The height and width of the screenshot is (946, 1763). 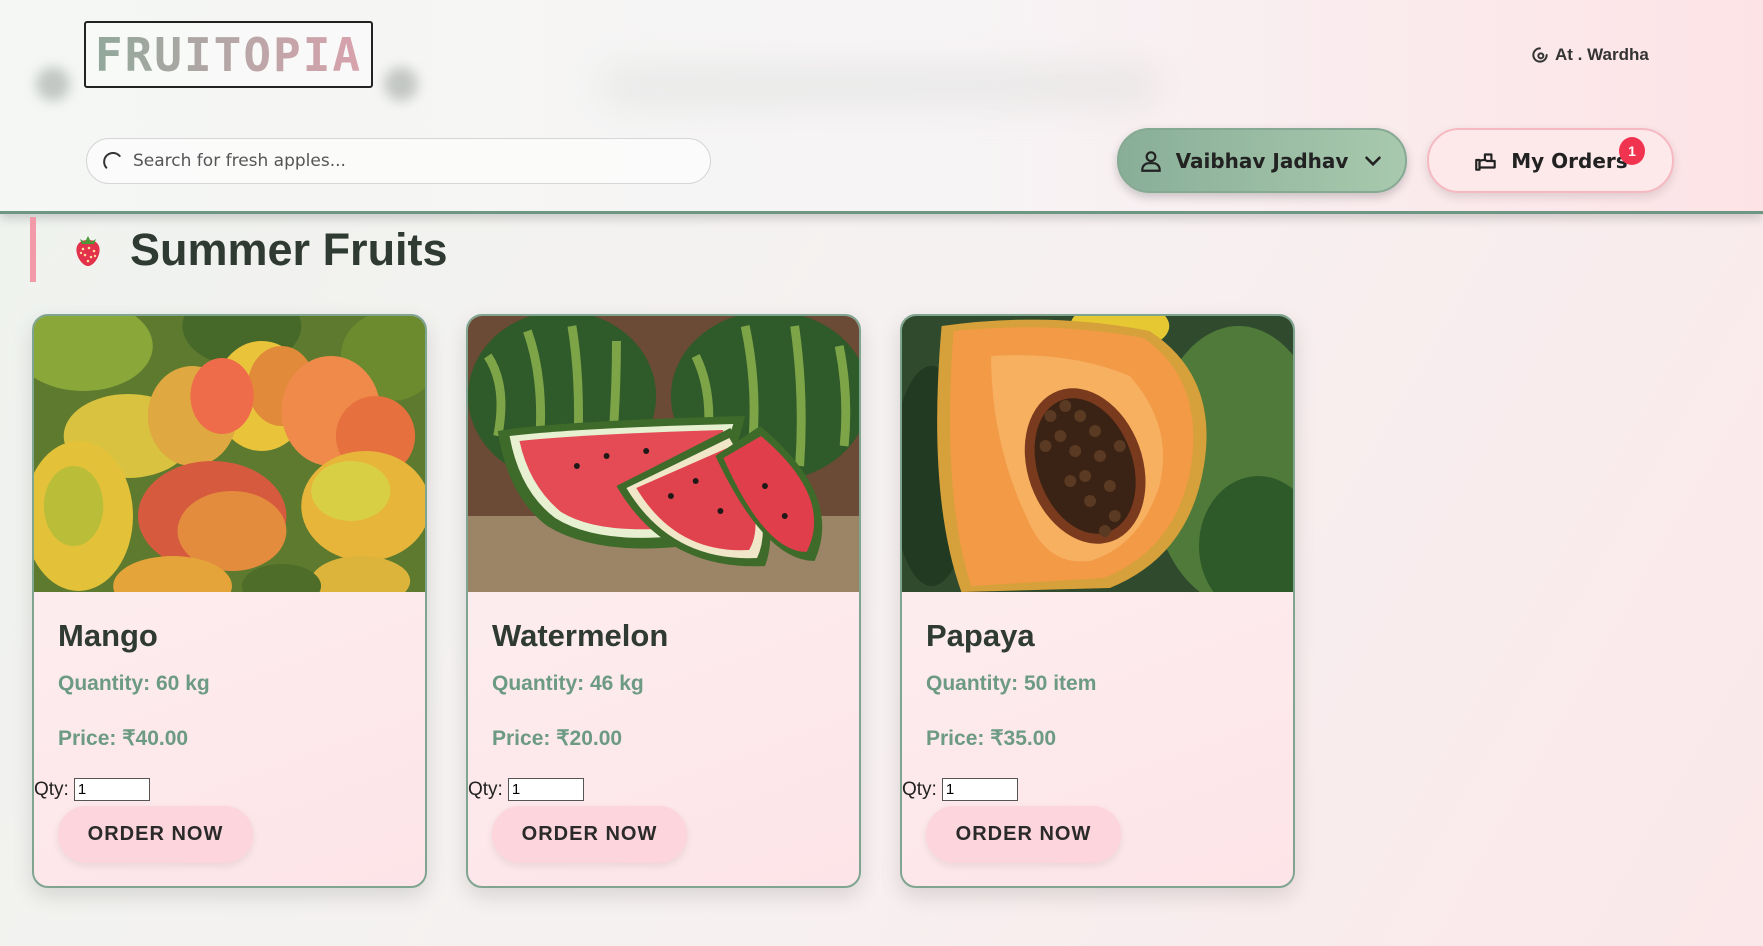 I want to click on product-price: Price: ₹35.00, so click(x=991, y=738).